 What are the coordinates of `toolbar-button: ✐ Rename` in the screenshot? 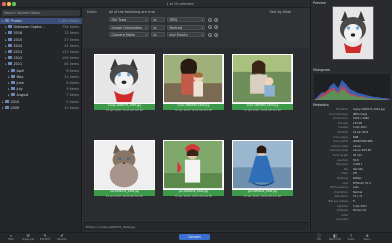 It's located at (62, 238).